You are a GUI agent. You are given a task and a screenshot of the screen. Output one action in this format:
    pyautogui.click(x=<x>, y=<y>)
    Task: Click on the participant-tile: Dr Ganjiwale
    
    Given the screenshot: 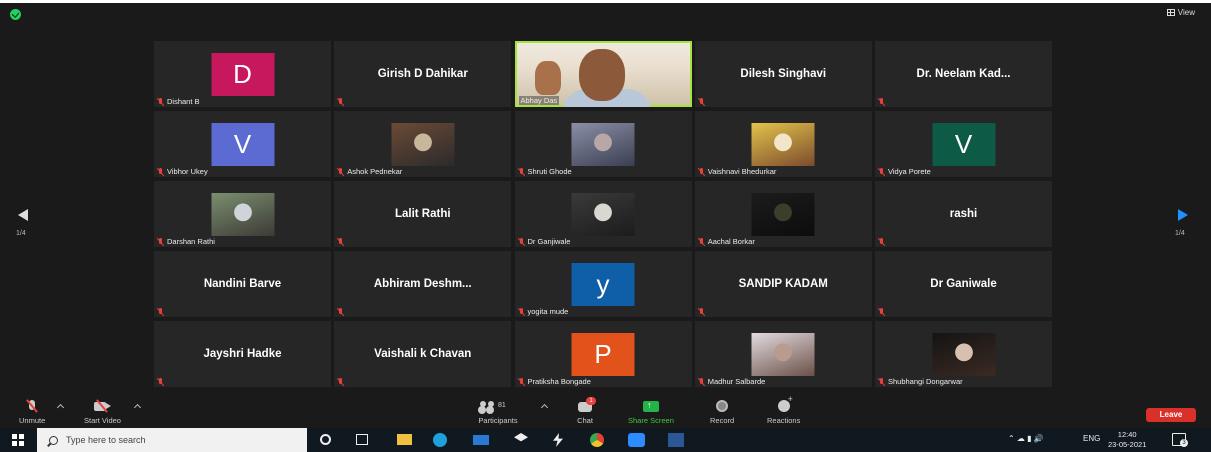 What is the action you would take?
    pyautogui.click(x=603, y=214)
    